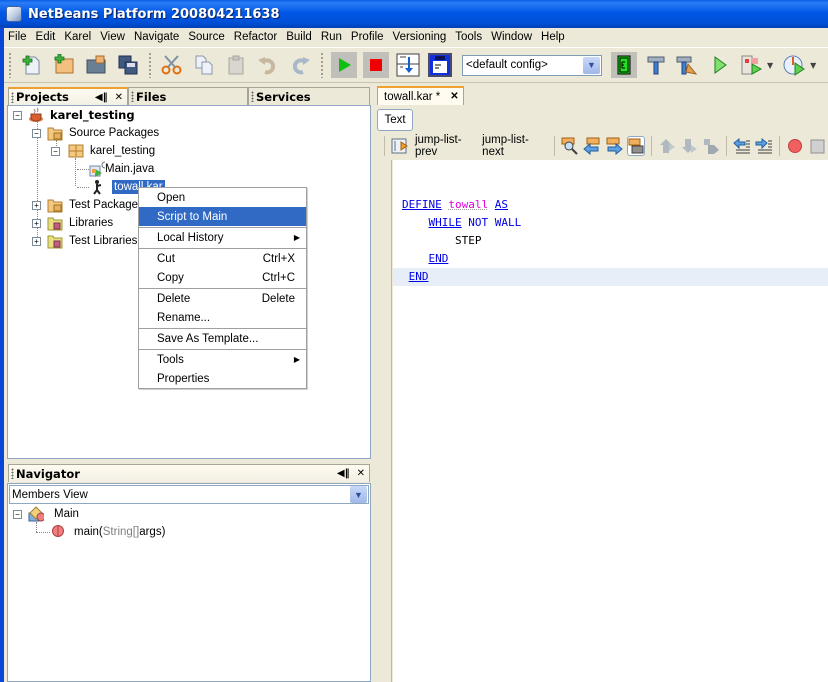  What do you see at coordinates (78, 37) in the screenshot?
I see `menu-karel: Karel` at bounding box center [78, 37].